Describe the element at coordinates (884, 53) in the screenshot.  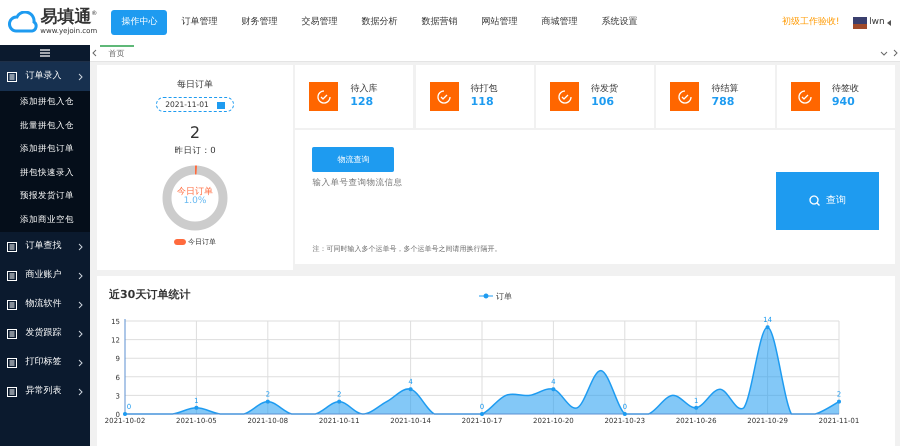
I see `chevron-down-icon` at that location.